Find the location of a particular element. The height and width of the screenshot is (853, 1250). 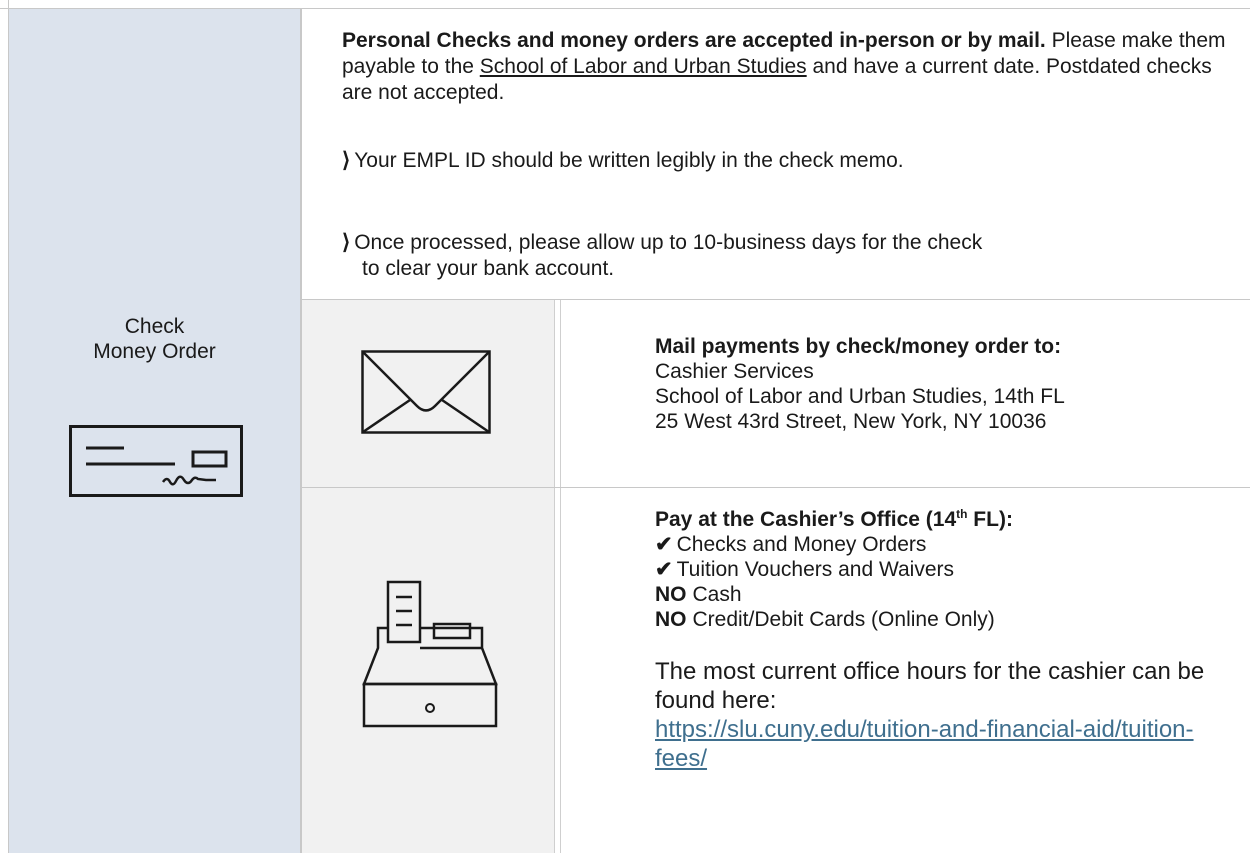

accepted-item: ✔ Checks and Money Orders is located at coordinates (791, 544).